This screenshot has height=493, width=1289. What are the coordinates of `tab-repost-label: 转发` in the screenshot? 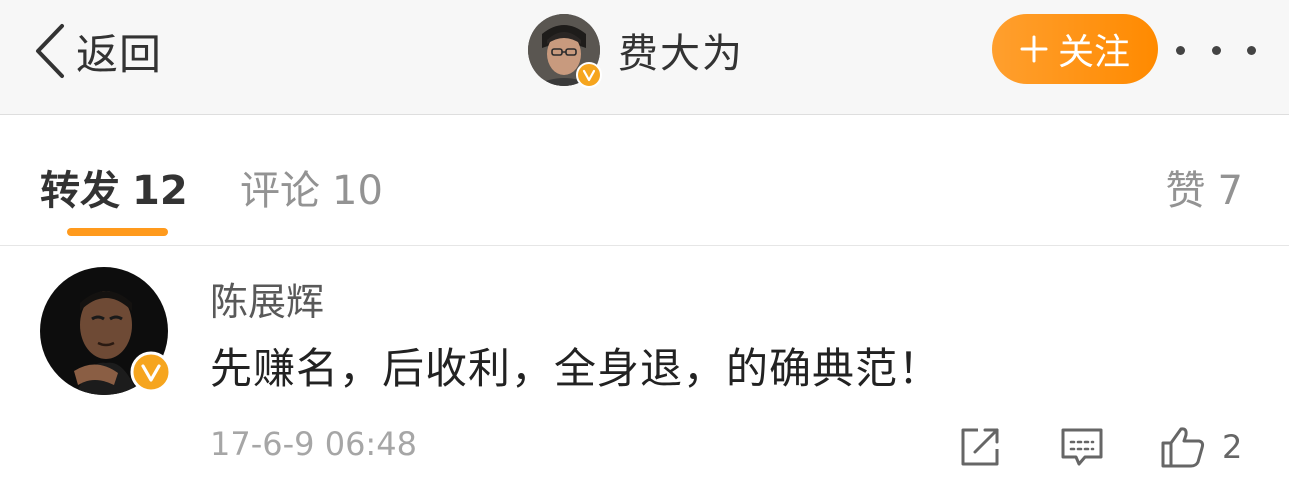 It's located at (80, 191).